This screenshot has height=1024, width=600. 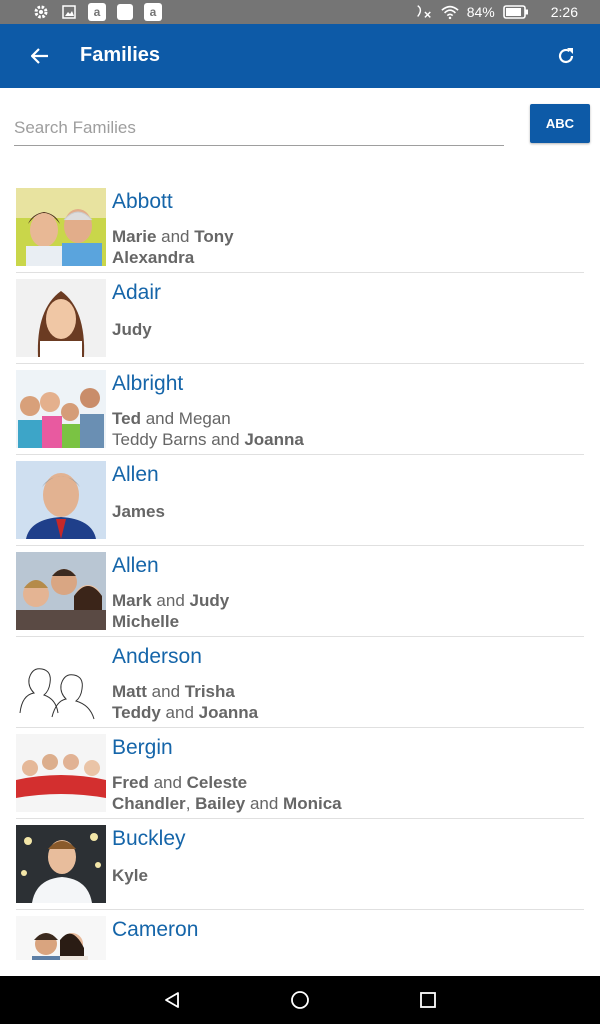 What do you see at coordinates (300, 591) in the screenshot?
I see `family-row: Allen Mark and Judy Michelle` at bounding box center [300, 591].